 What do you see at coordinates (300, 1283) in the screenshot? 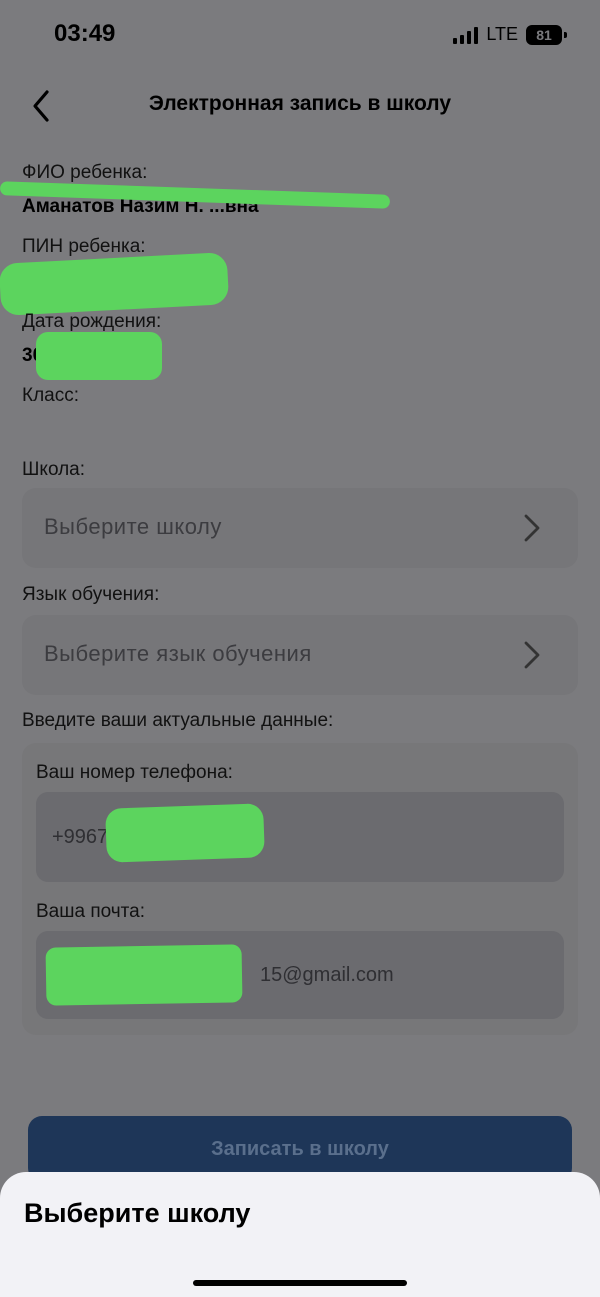
I see `home-indicator` at bounding box center [300, 1283].